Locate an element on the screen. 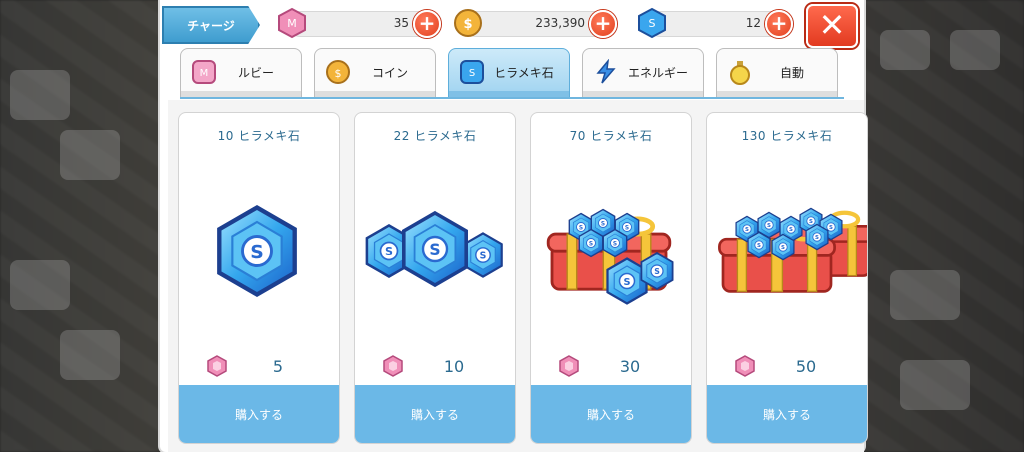 Image resolution: width=1024 pixels, height=452 pixels. tab-label: エネルギー is located at coordinates (657, 73).